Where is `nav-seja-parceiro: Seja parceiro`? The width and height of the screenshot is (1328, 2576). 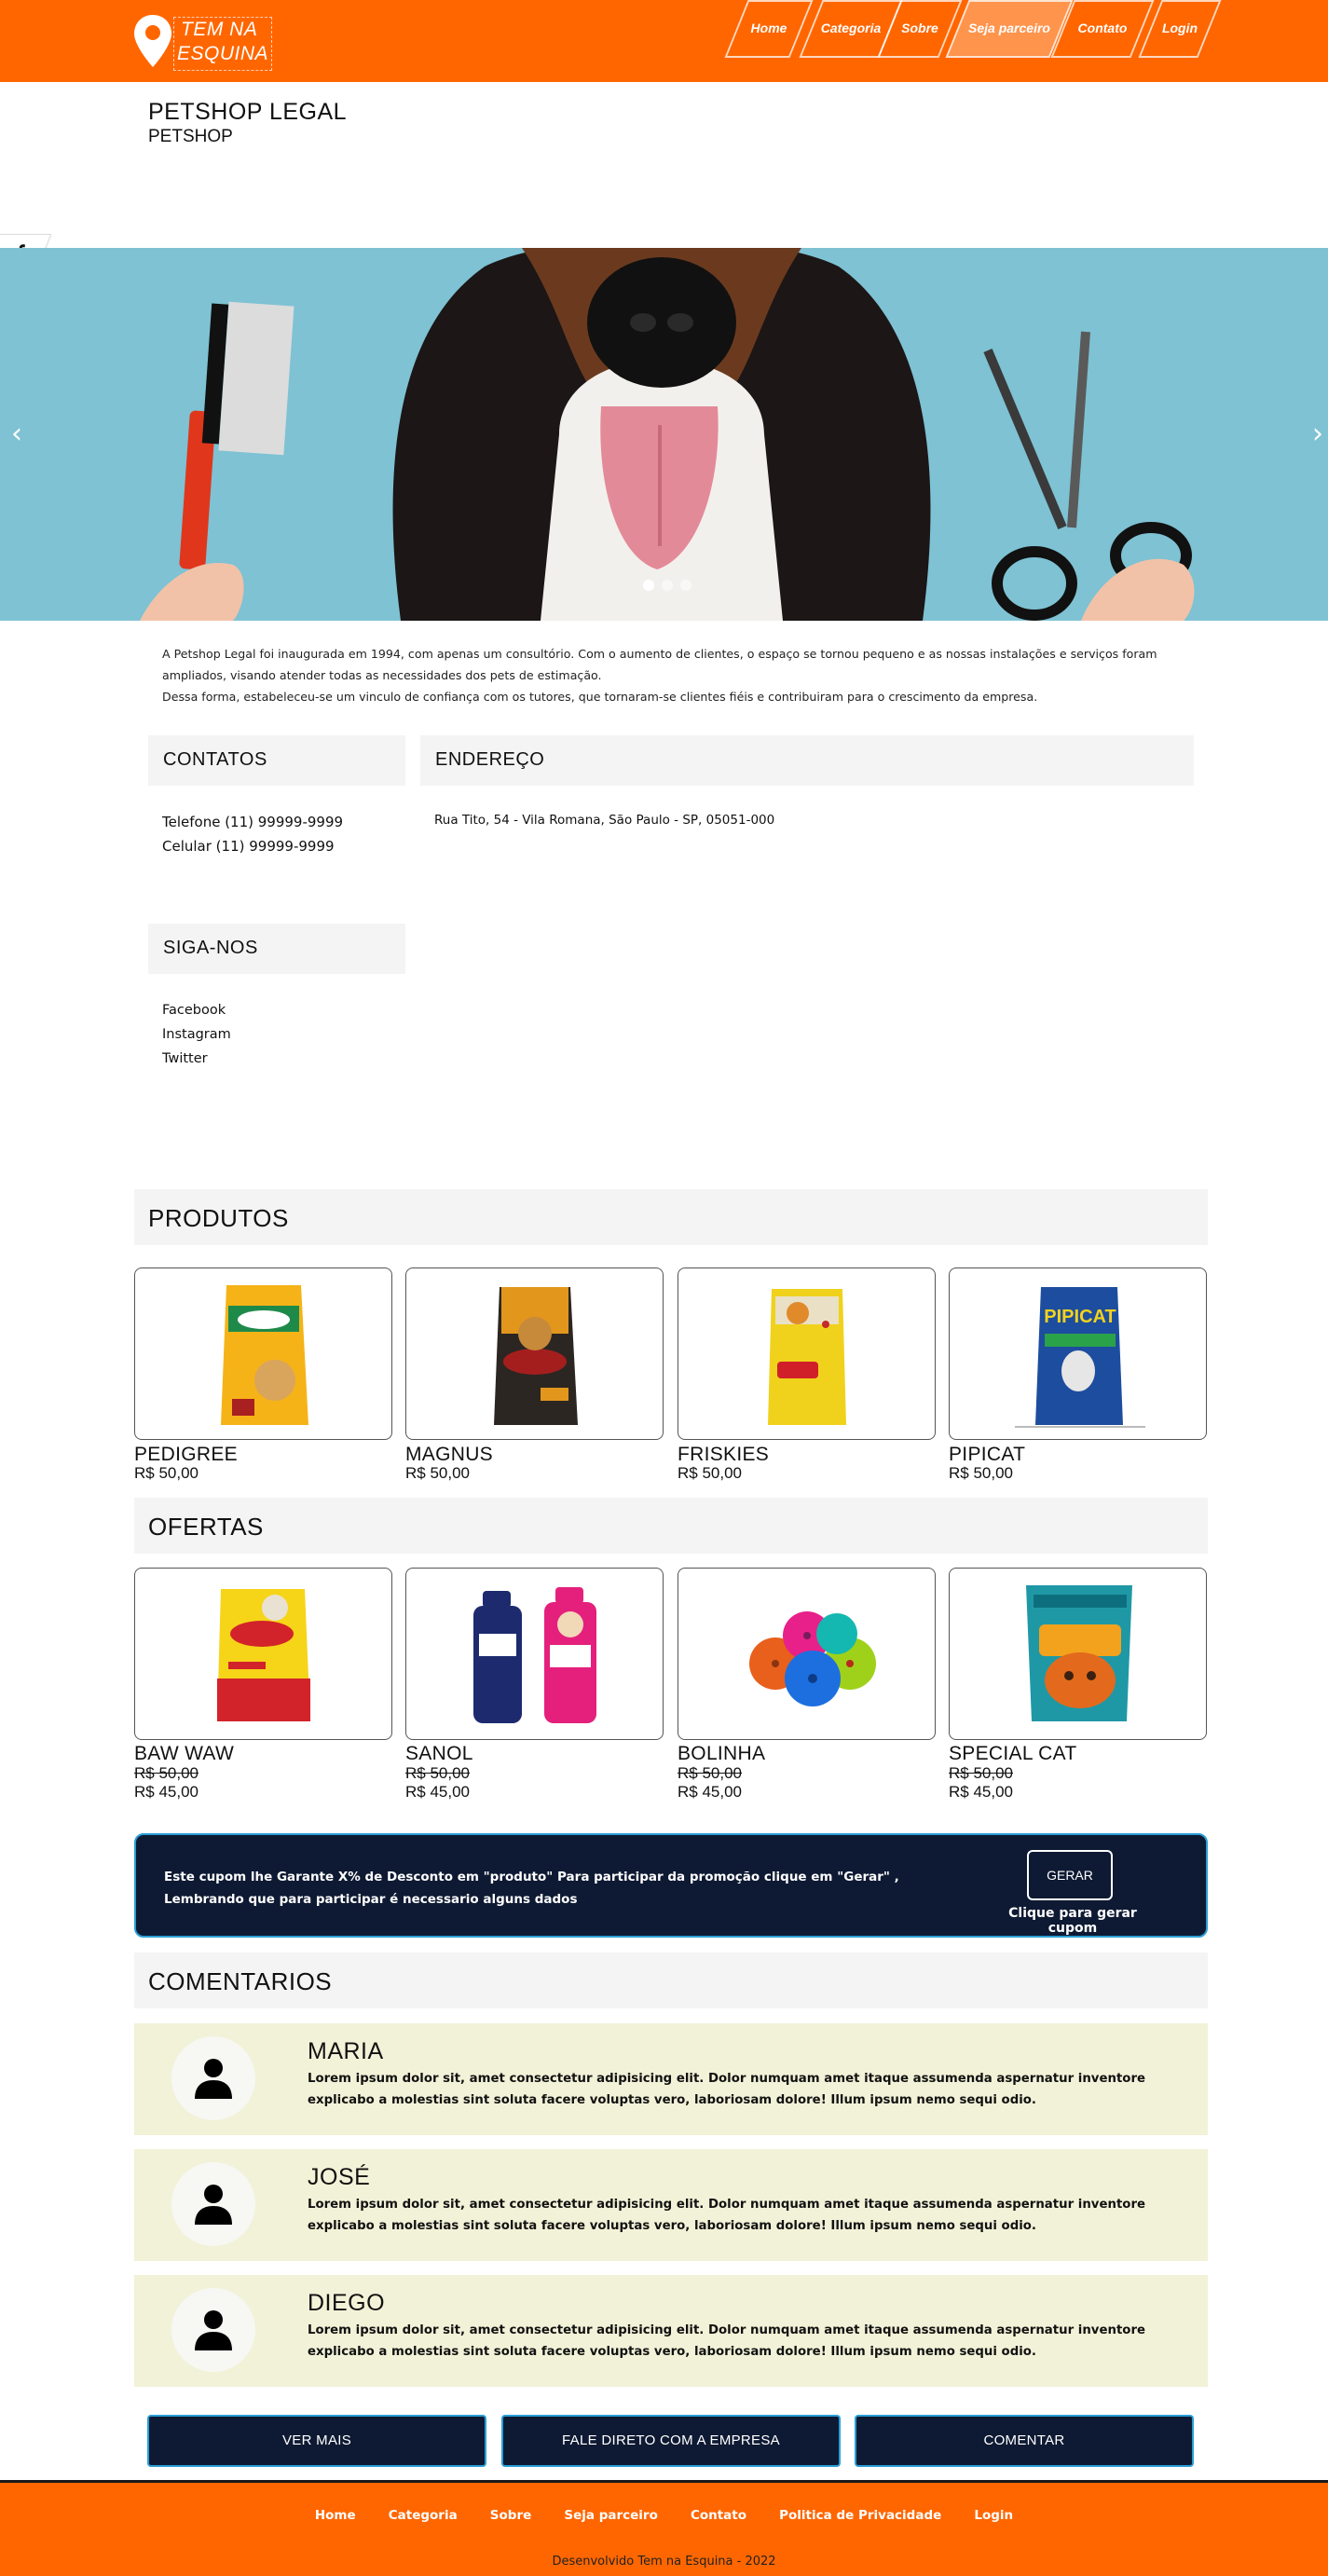
nav-seja-parceiro: Seja parceiro is located at coordinates (1009, 29).